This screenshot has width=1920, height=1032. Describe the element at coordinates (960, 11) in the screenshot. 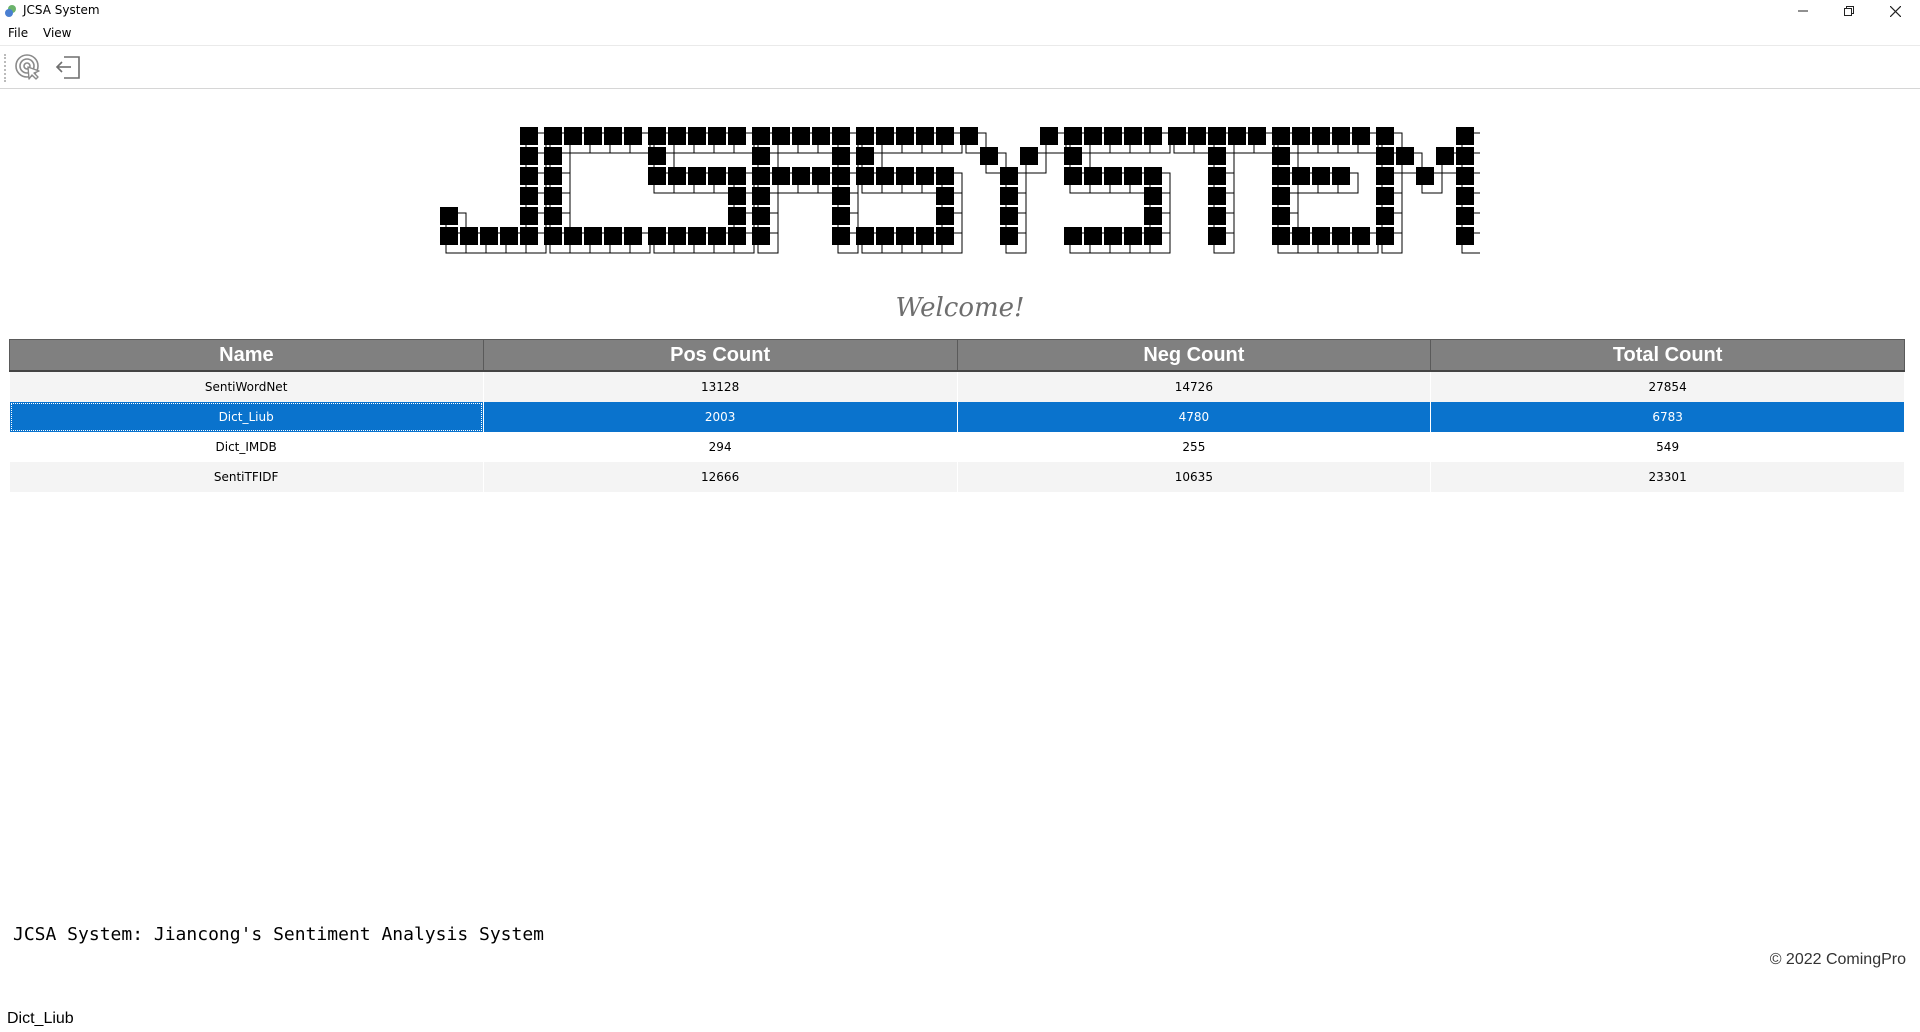

I see `title-bar: JCSA System` at that location.